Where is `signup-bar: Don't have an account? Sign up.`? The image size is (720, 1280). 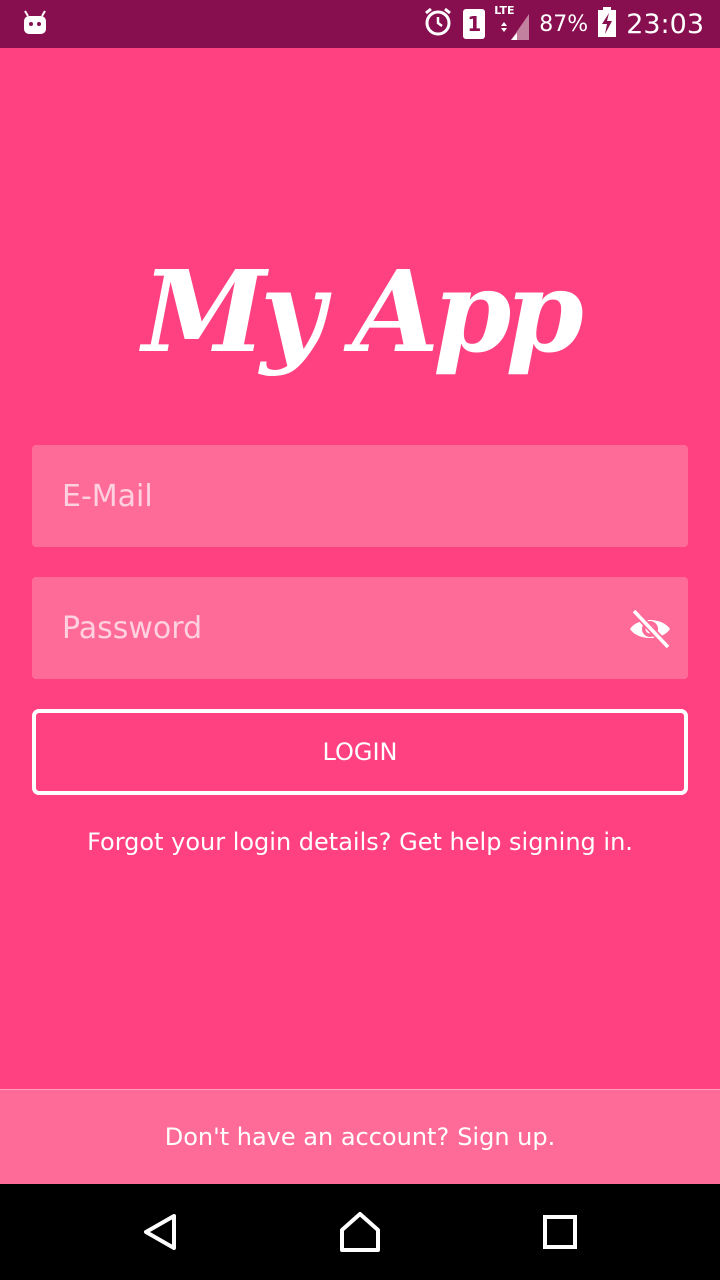
signup-bar: Don't have an account? Sign up. is located at coordinates (360, 1136).